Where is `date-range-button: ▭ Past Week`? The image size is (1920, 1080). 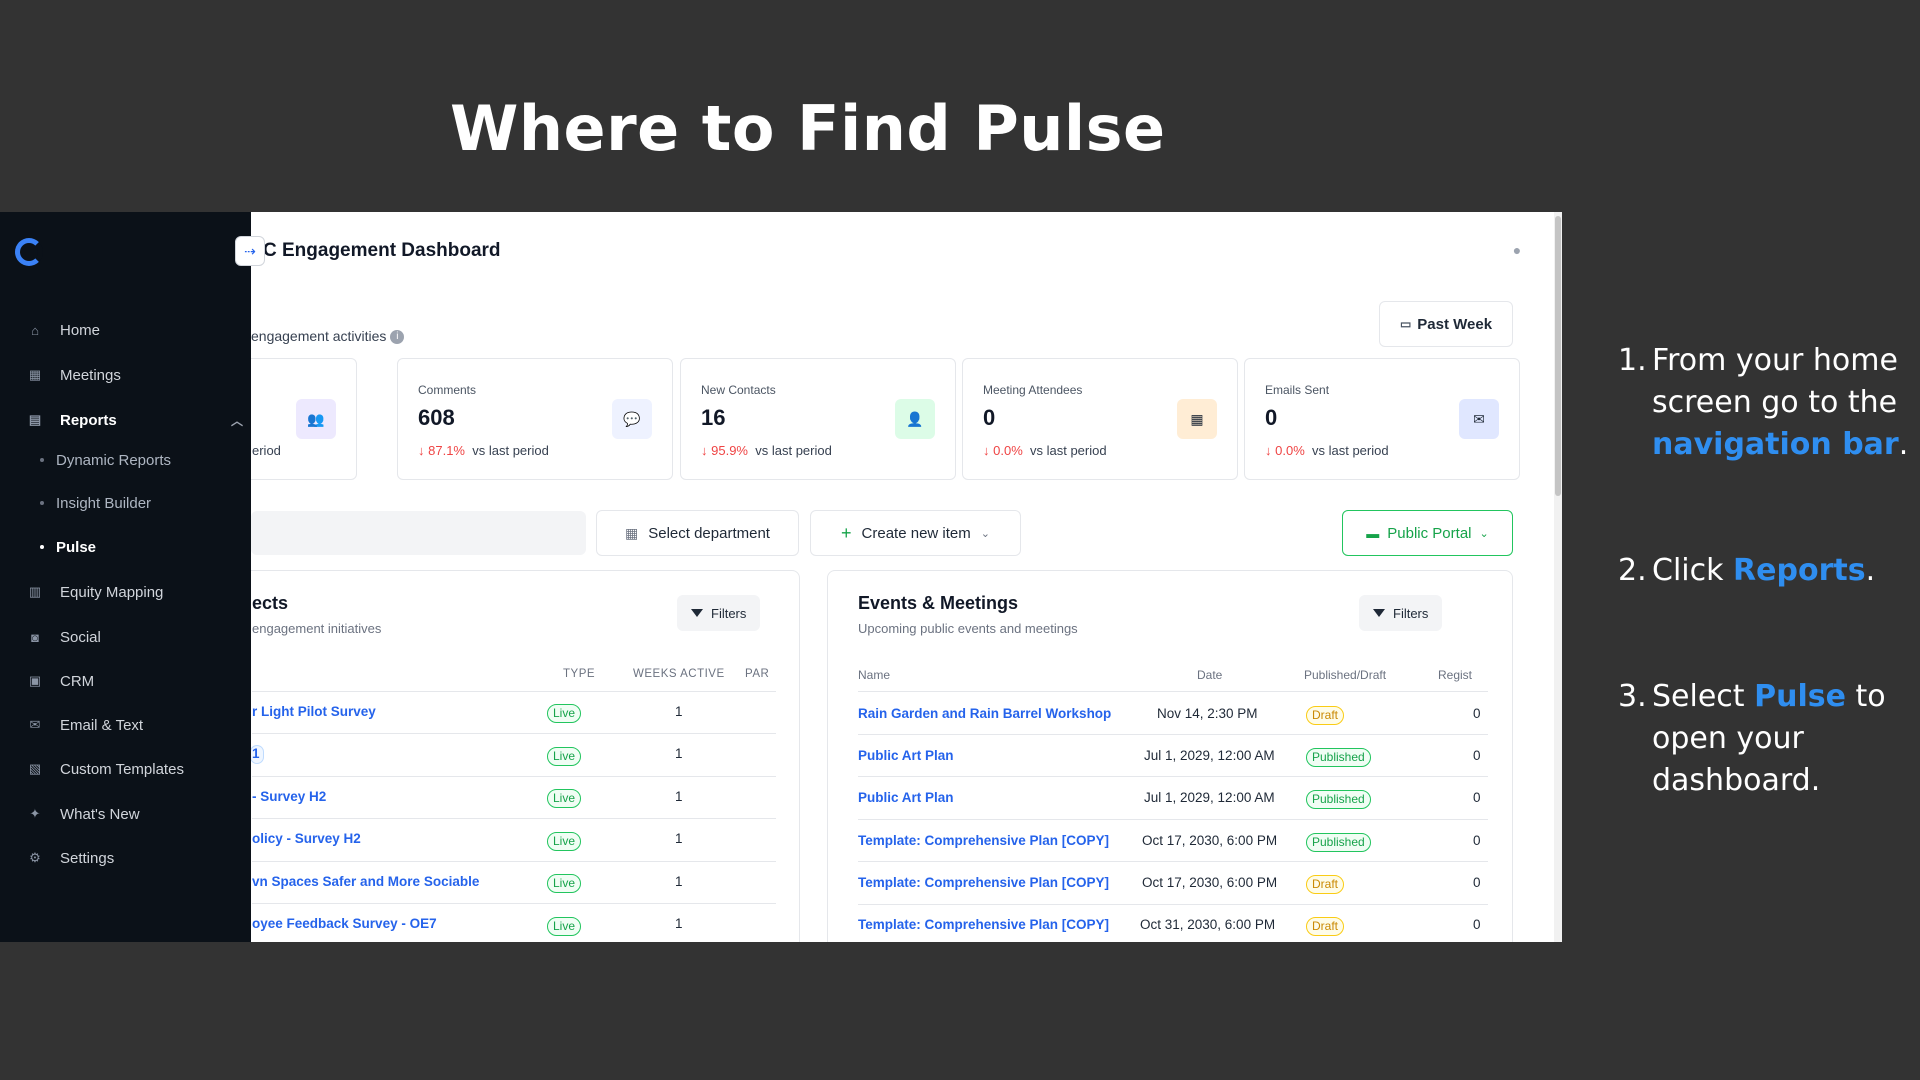 date-range-button: ▭ Past Week is located at coordinates (1446, 324).